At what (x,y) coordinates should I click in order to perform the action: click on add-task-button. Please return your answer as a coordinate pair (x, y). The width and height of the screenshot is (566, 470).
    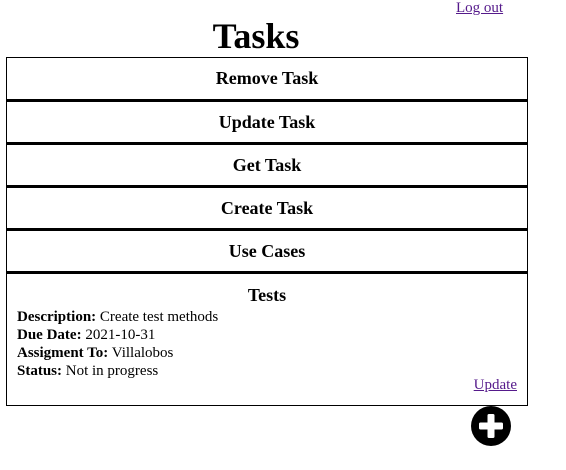
    Looking at the image, I should click on (491, 426).